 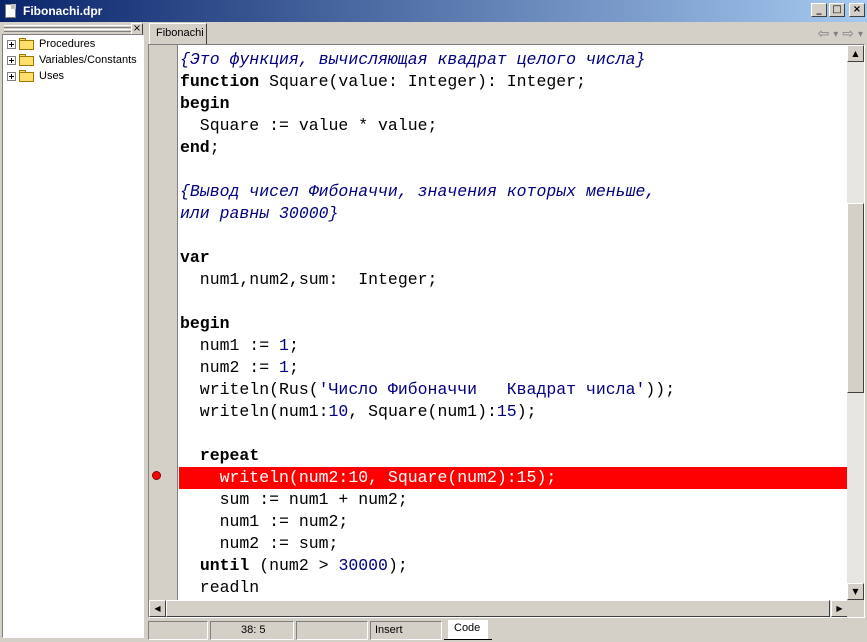 What do you see at coordinates (163, 322) in the screenshot?
I see `editor-gutter` at bounding box center [163, 322].